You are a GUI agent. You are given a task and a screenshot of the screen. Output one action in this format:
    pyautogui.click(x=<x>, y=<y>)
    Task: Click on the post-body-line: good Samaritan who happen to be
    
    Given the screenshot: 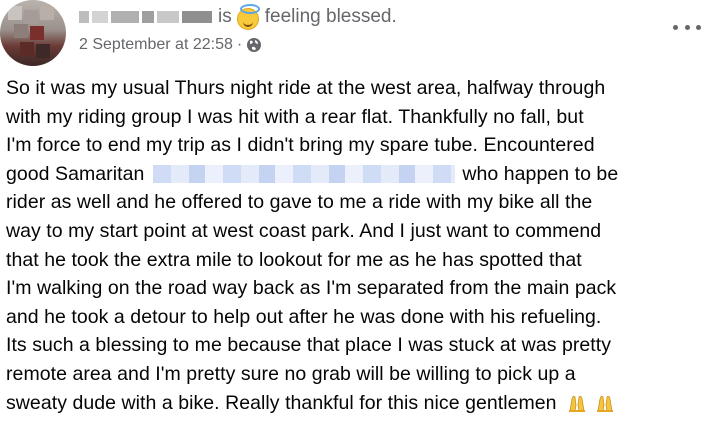 What is the action you would take?
    pyautogui.click(x=356, y=174)
    